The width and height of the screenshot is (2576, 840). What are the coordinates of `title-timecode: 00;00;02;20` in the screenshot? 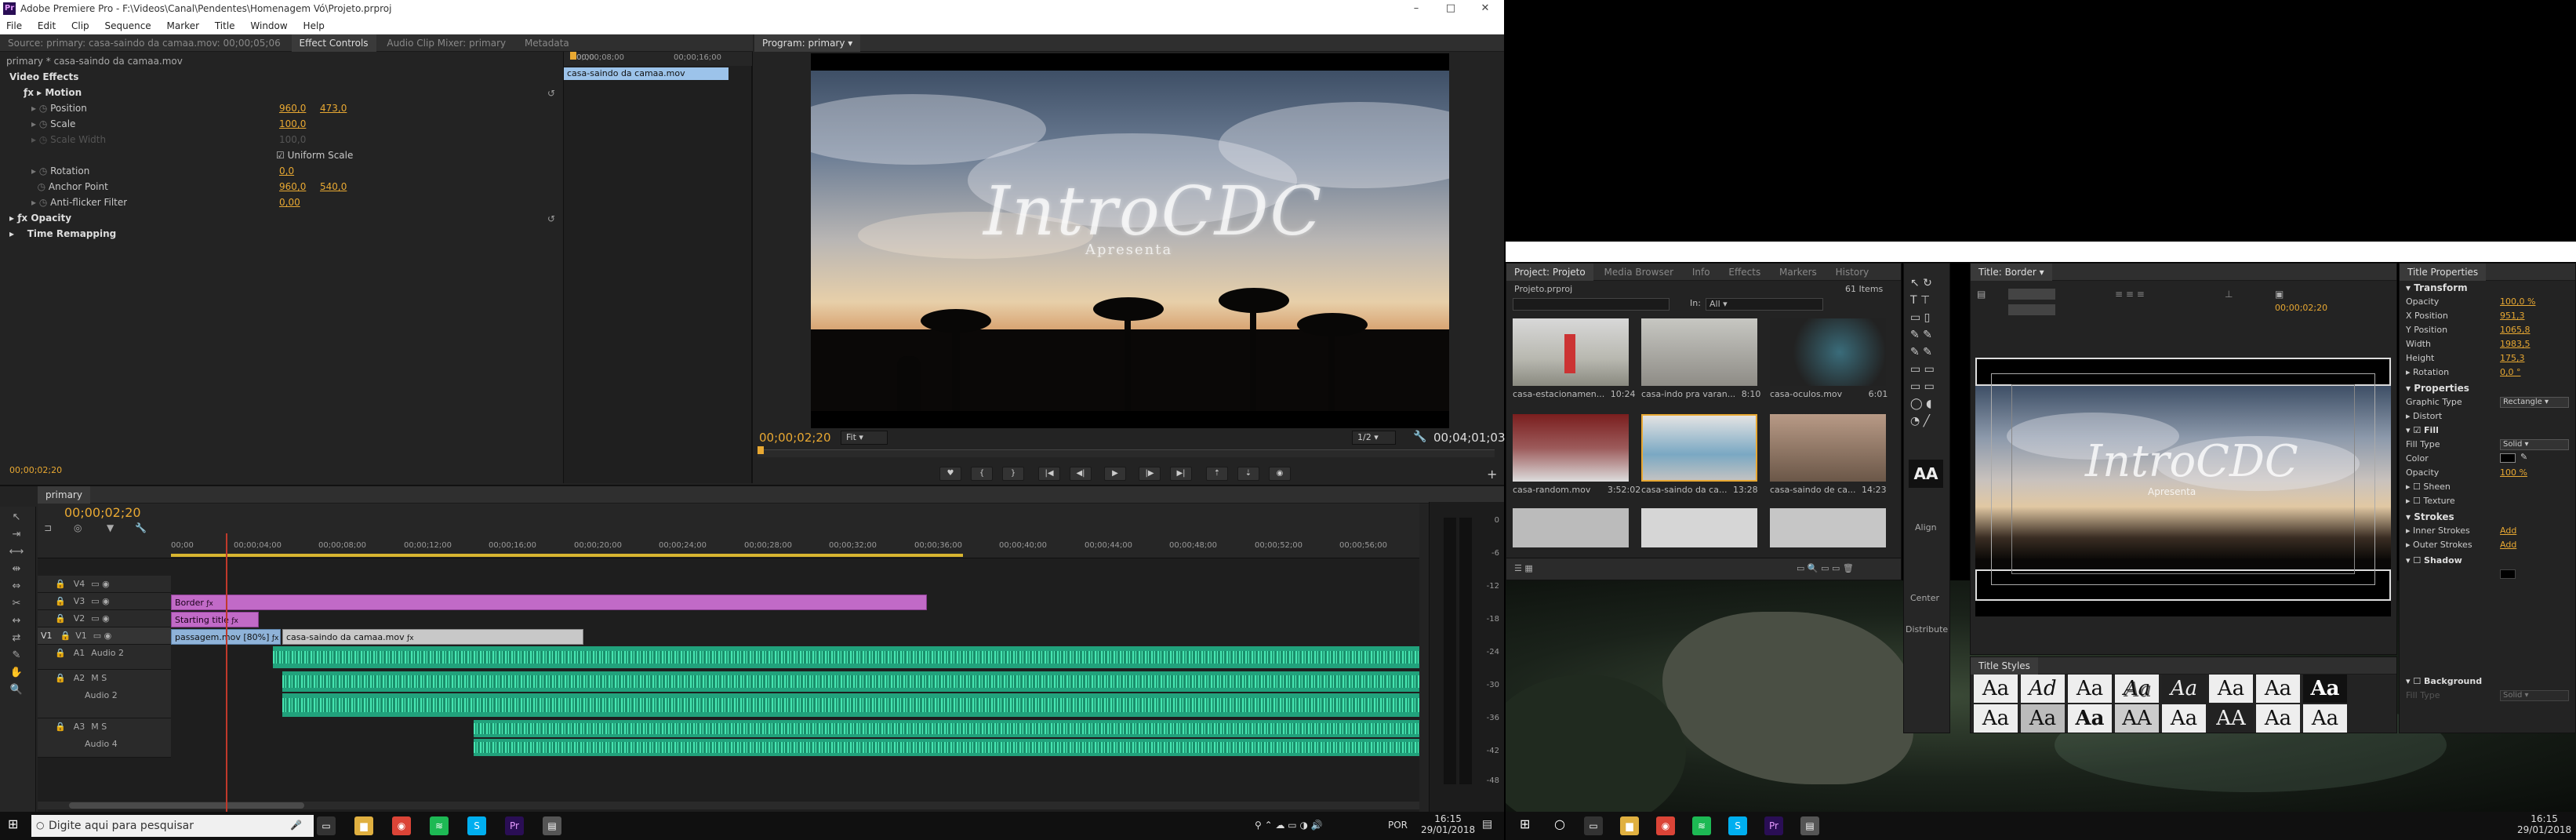 It's located at (2301, 308).